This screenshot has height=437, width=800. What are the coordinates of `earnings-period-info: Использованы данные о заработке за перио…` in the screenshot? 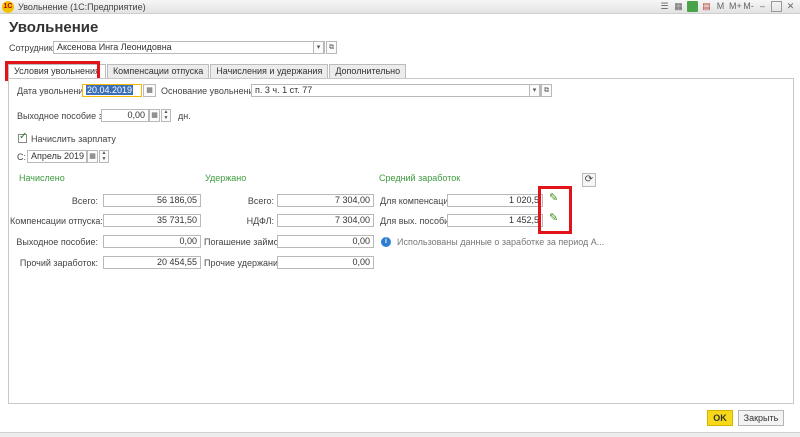 It's located at (500, 242).